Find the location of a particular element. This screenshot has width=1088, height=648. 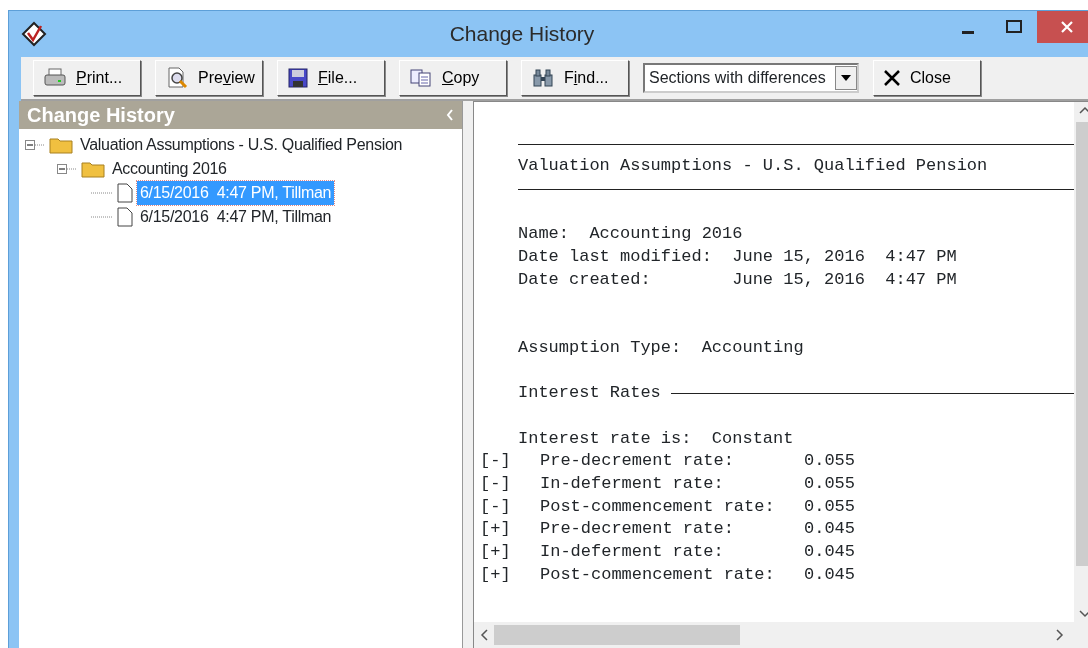

magnifier-page-icon is located at coordinates (177, 78).